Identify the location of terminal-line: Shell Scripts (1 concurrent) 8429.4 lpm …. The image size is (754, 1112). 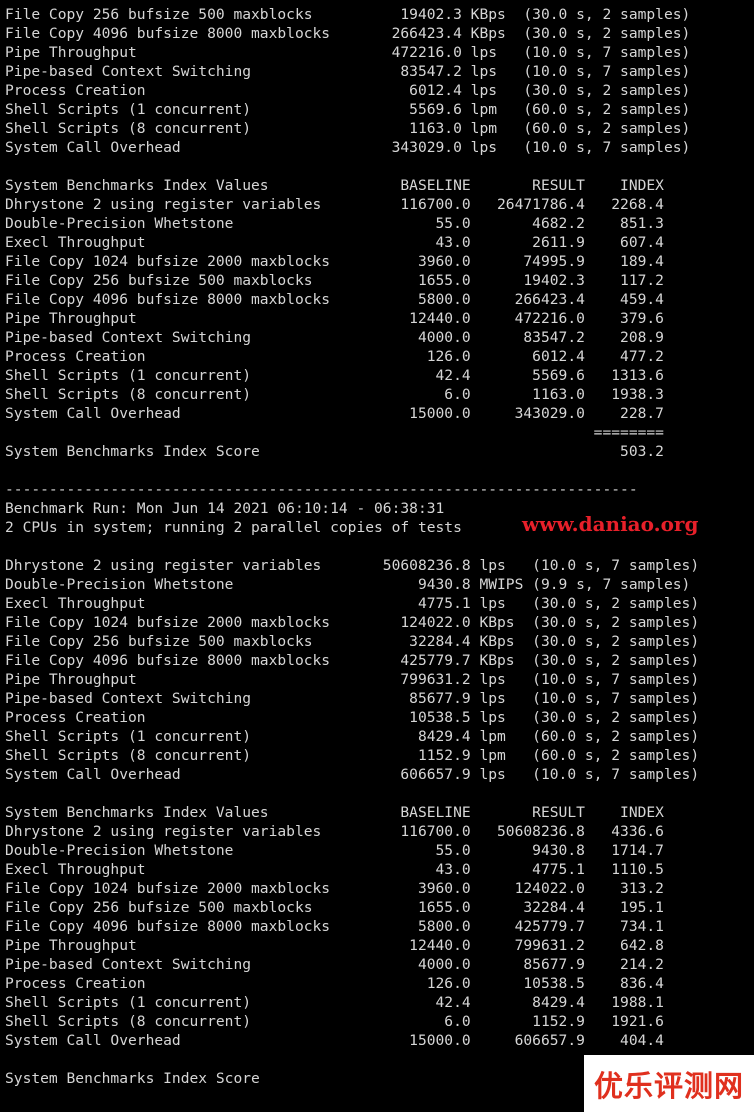
(352, 736).